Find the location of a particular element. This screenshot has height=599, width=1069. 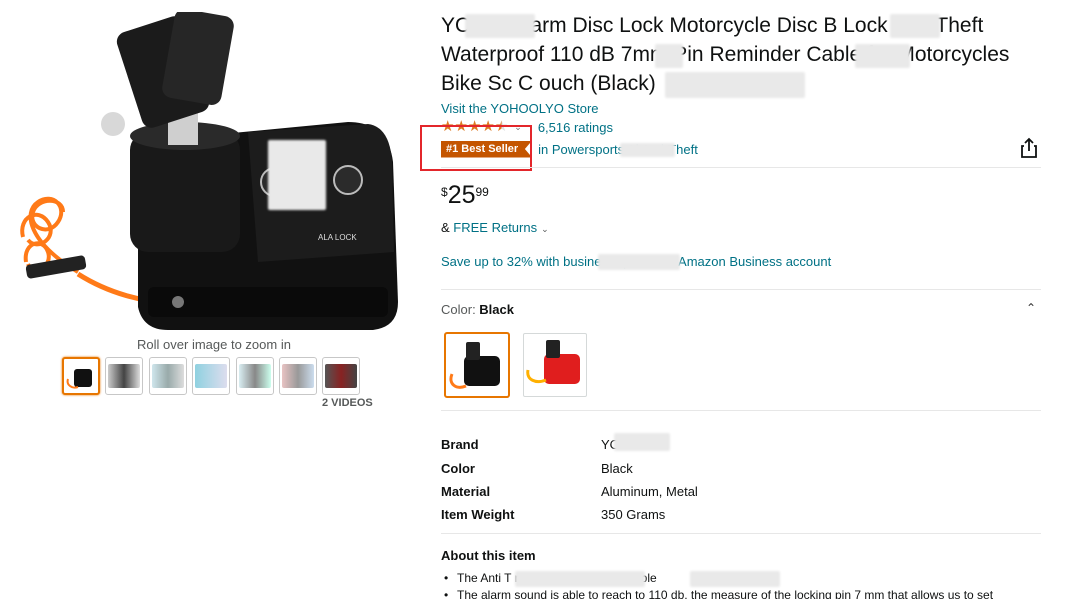

zoom-hint: Roll over image to zoom in is located at coordinates (214, 344).